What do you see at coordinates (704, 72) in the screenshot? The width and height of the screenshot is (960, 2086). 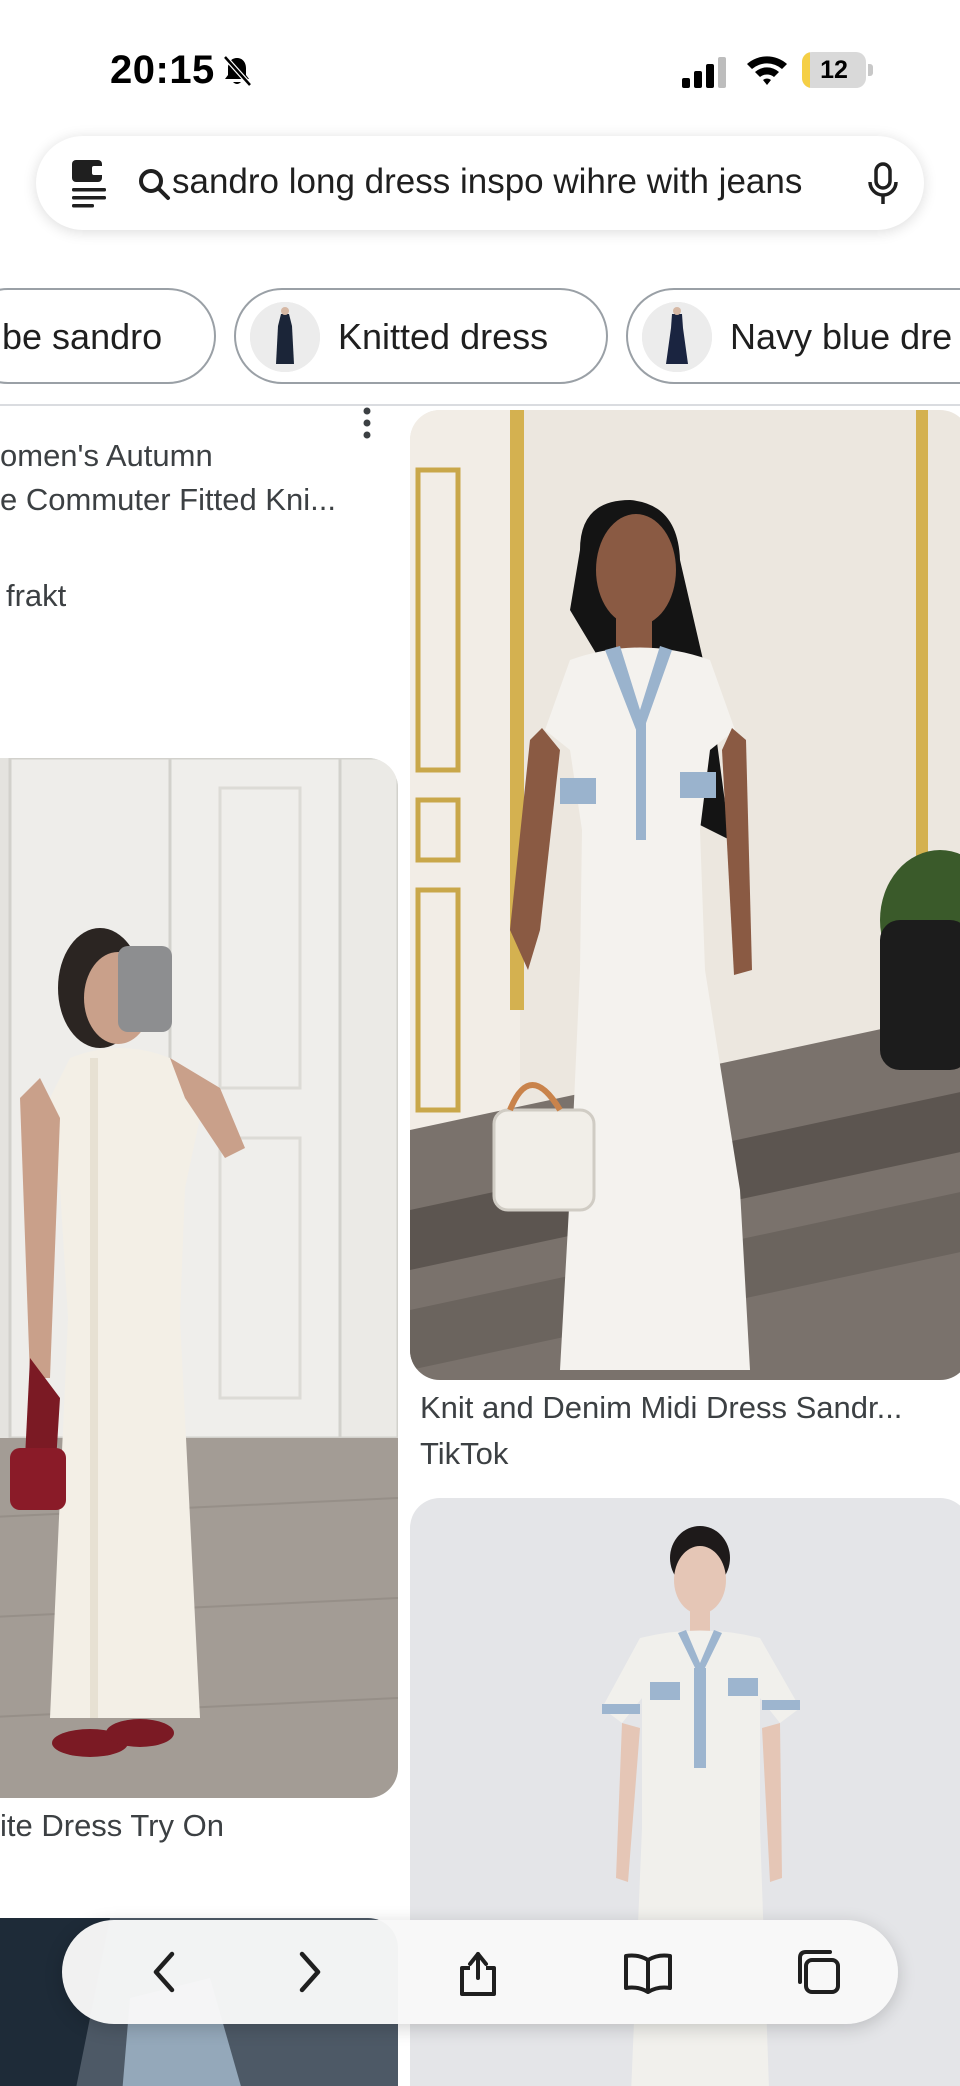 I see `signal-icon` at bounding box center [704, 72].